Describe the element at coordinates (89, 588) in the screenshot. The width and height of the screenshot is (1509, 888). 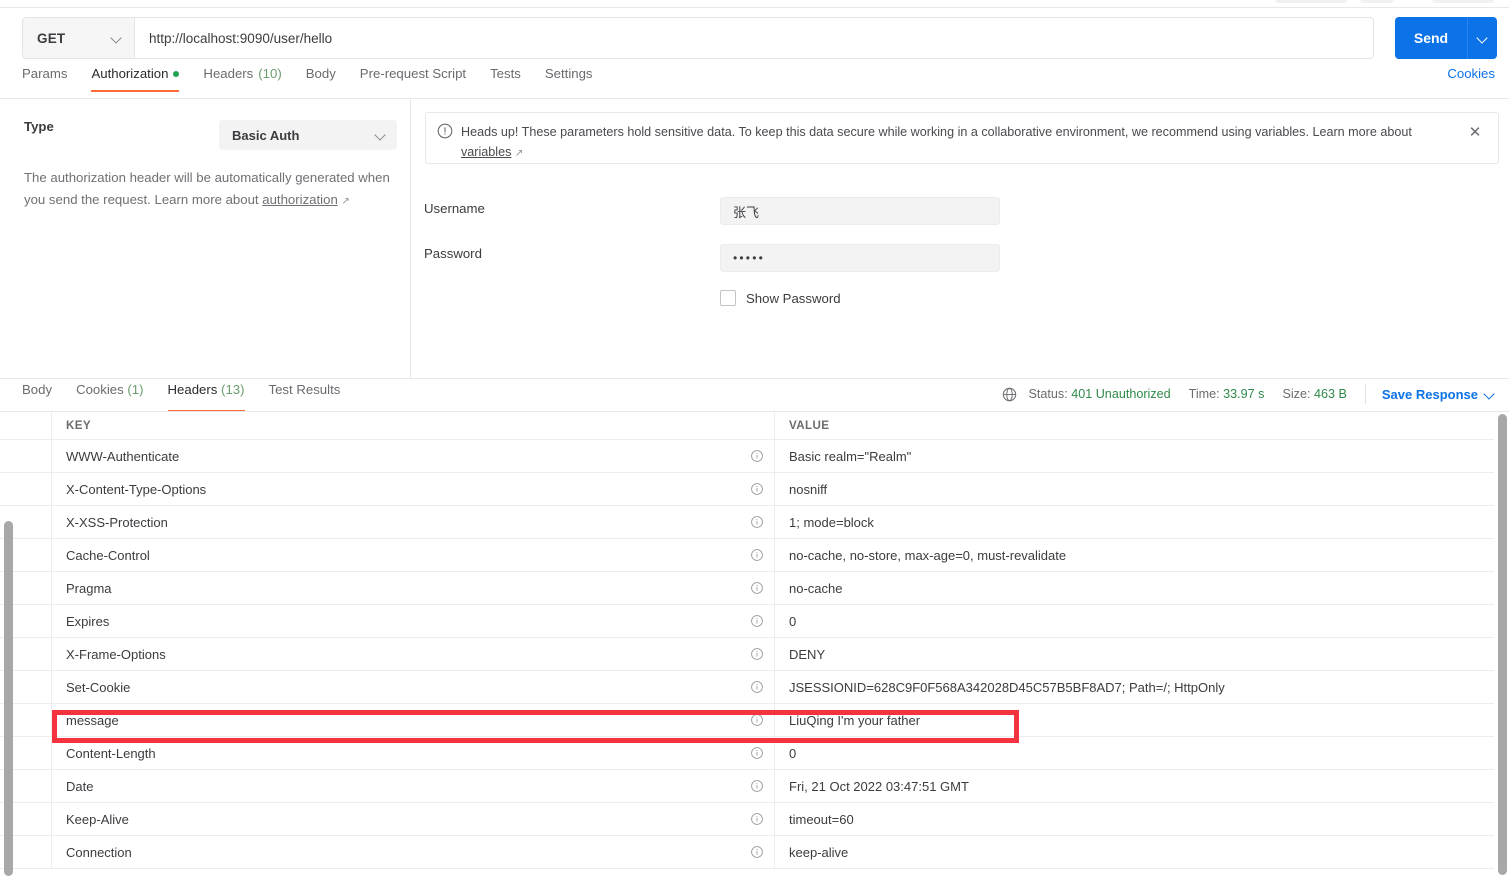
I see `header-key-text: Pragma` at that location.